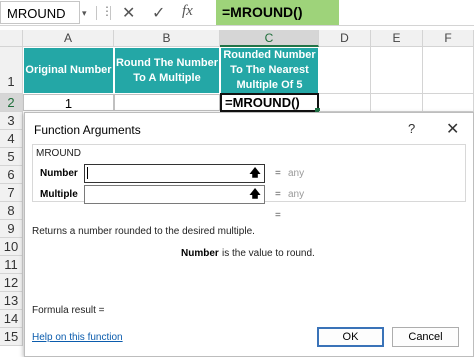  I want to click on cell-b1: Round The Number To A Multiple, so click(167, 70).